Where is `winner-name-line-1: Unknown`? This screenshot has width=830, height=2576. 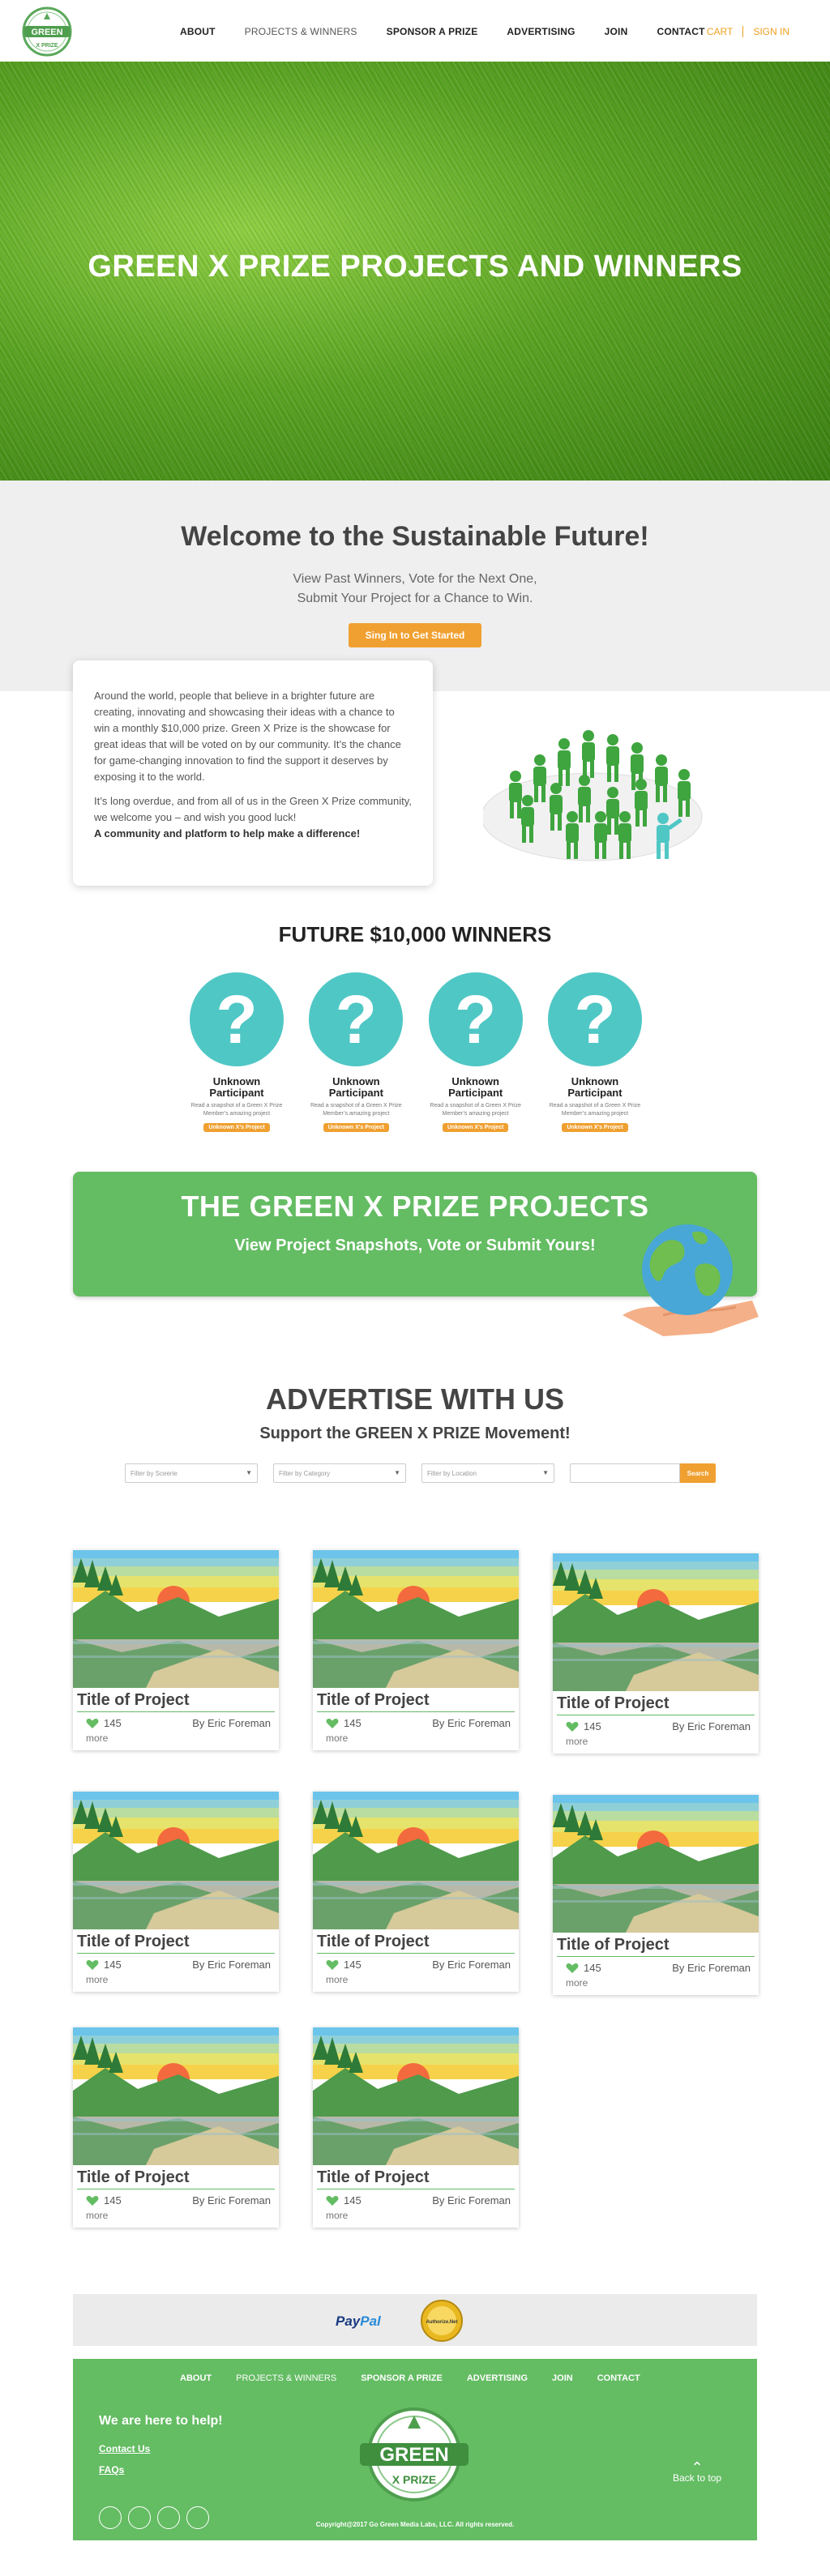
winner-name-line-1: Unknown is located at coordinates (595, 1081).